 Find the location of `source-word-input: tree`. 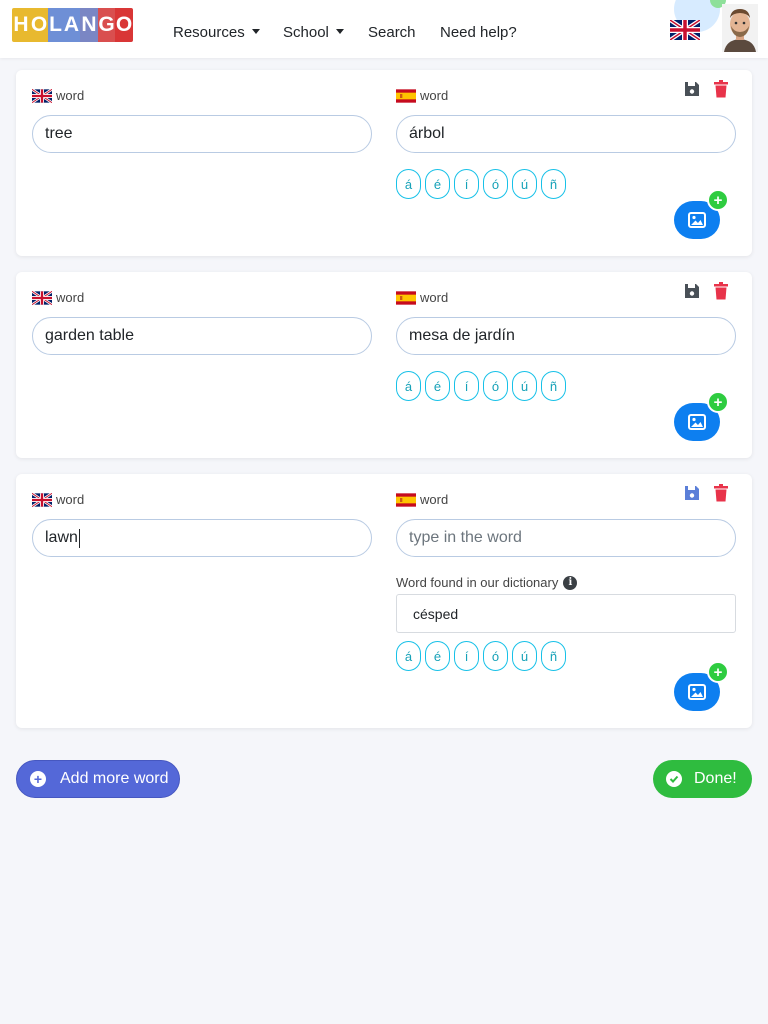

source-word-input: tree is located at coordinates (202, 134).